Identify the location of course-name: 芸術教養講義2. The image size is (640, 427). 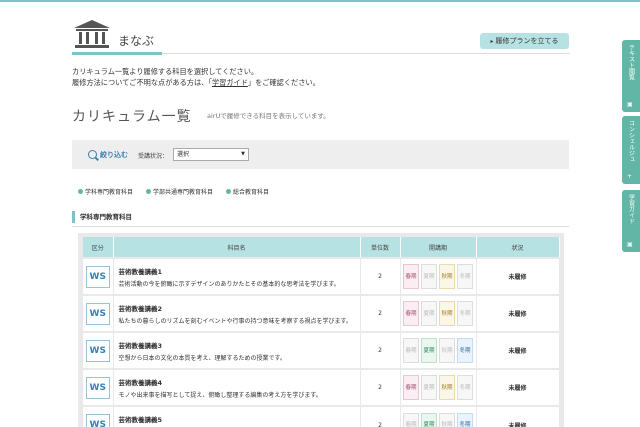
(239, 308).